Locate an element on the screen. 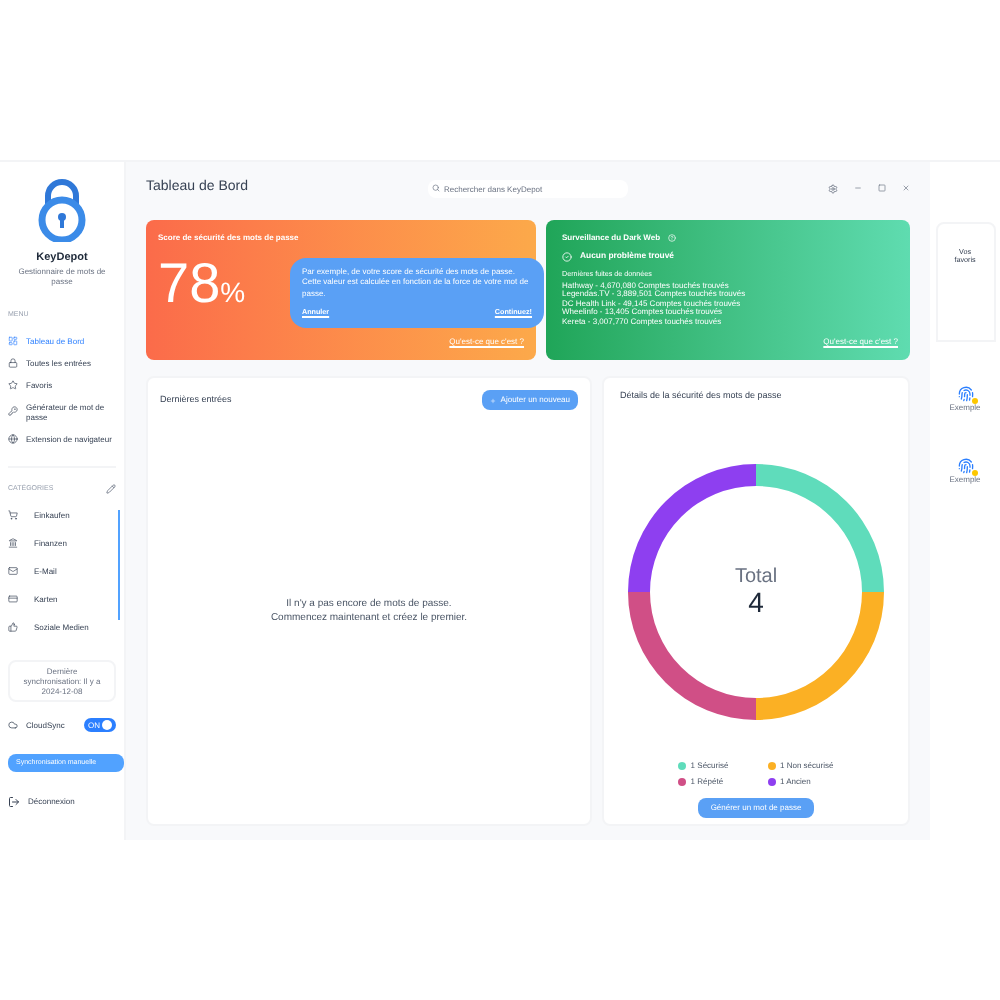 This screenshot has height=1000, width=1000. scrollbar-thumb is located at coordinates (118, 564).